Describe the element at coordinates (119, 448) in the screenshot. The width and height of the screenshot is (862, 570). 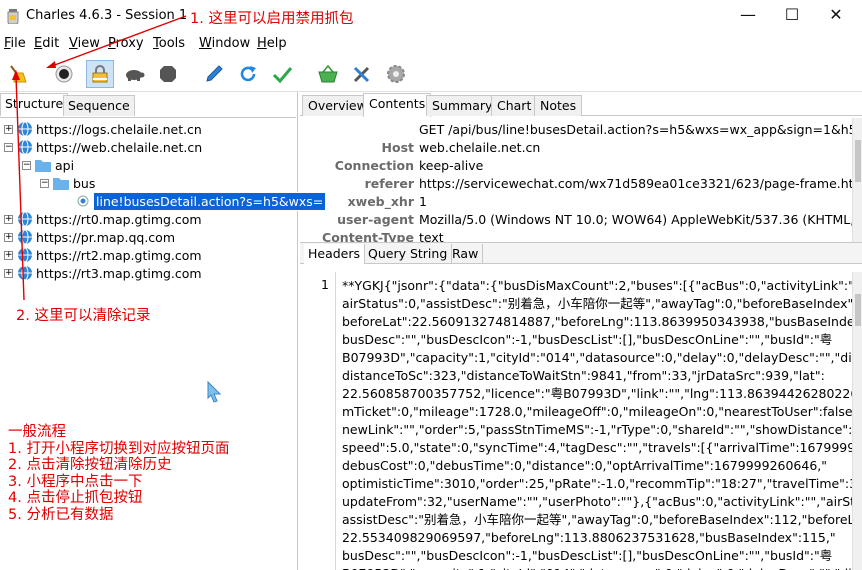
I see `flow-step: 1. 打开小程序切换到对应按钮页面` at that location.